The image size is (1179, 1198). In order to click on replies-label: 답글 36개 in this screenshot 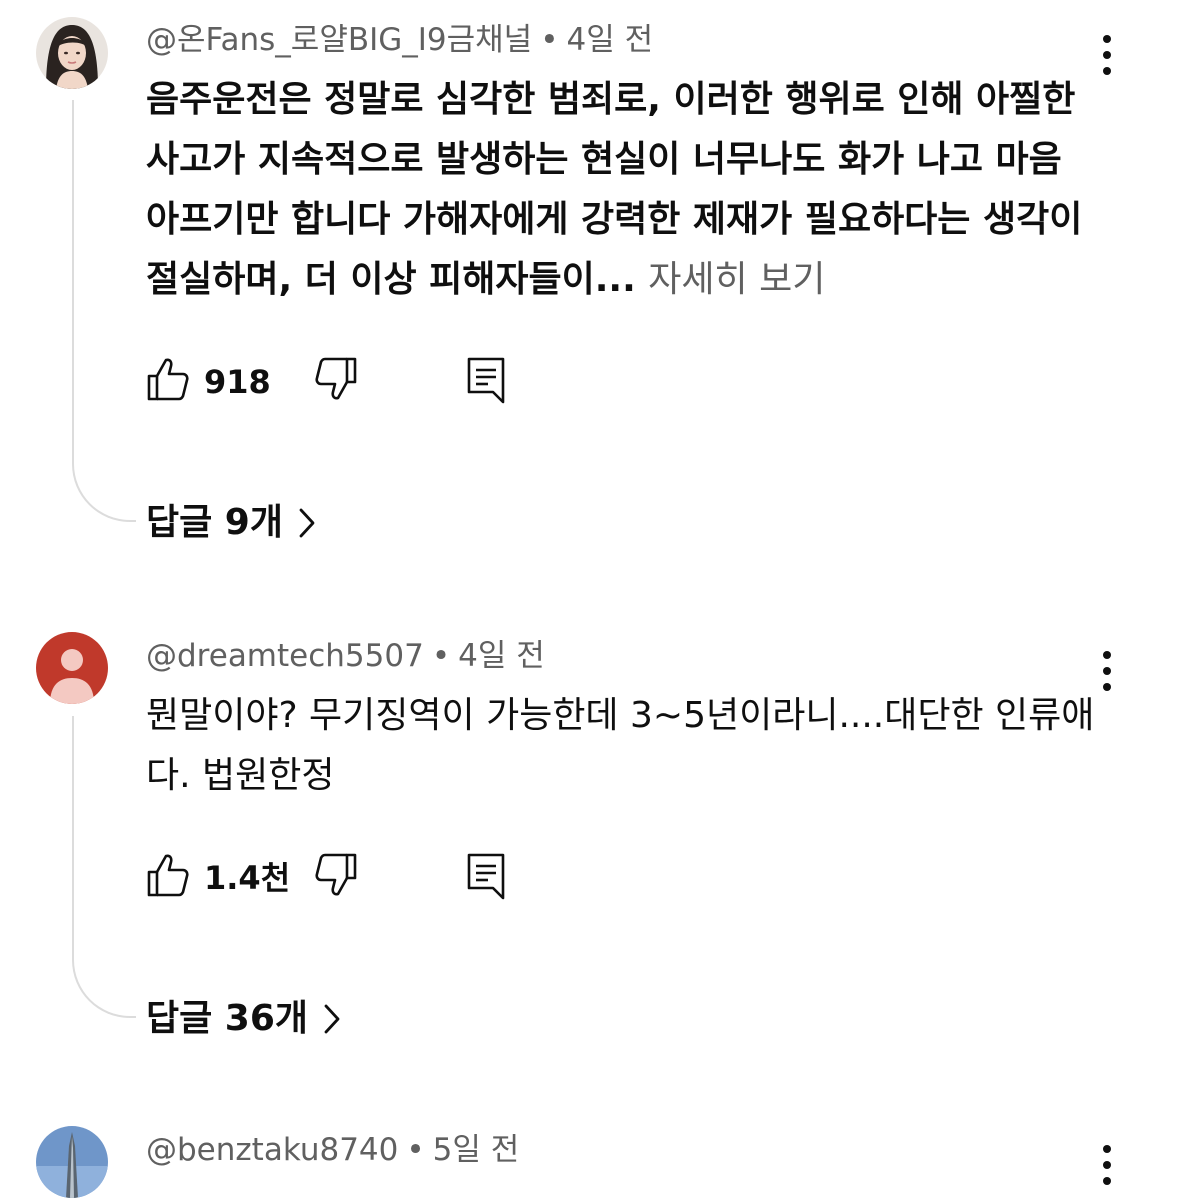, I will do `click(227, 1018)`.